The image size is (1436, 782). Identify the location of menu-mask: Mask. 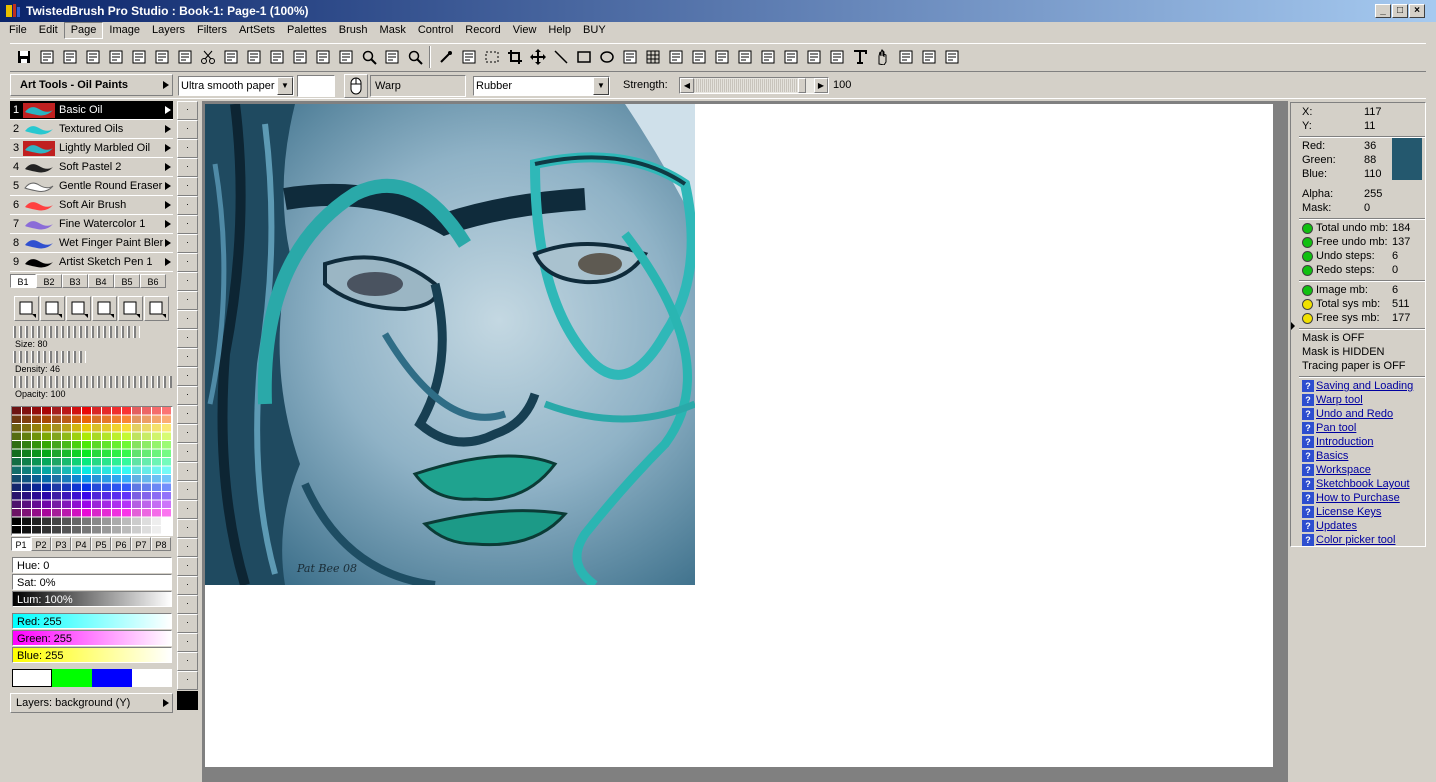
(393, 30).